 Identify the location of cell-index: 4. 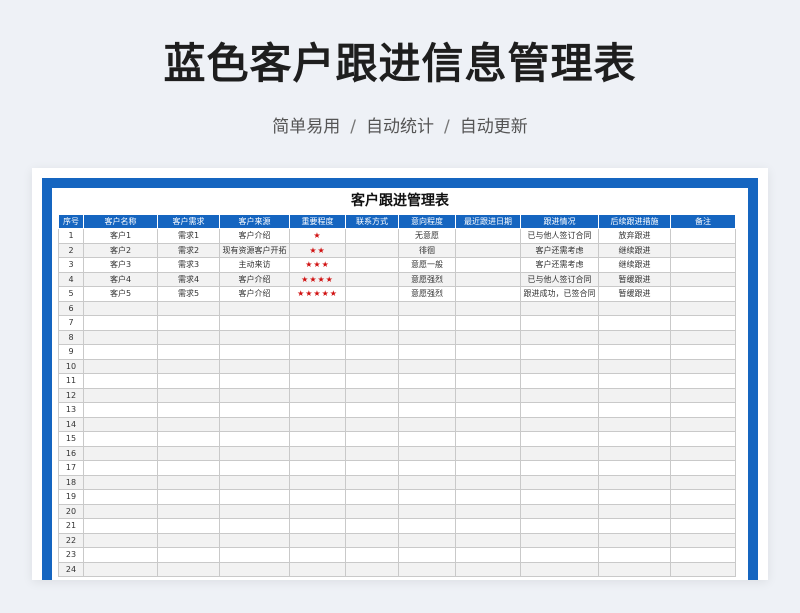
(71, 279).